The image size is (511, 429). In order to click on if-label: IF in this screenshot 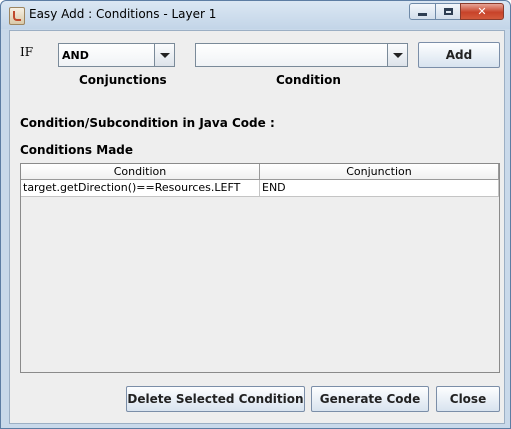, I will do `click(27, 52)`.